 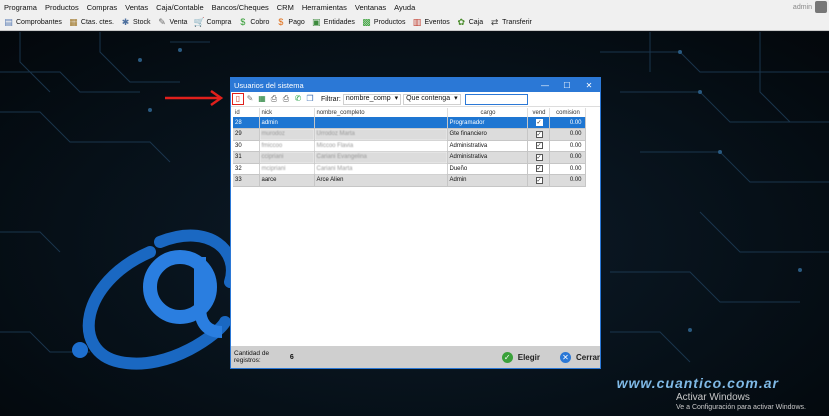 What do you see at coordinates (262, 99) in the screenshot?
I see `excel-export-icon: ▦` at bounding box center [262, 99].